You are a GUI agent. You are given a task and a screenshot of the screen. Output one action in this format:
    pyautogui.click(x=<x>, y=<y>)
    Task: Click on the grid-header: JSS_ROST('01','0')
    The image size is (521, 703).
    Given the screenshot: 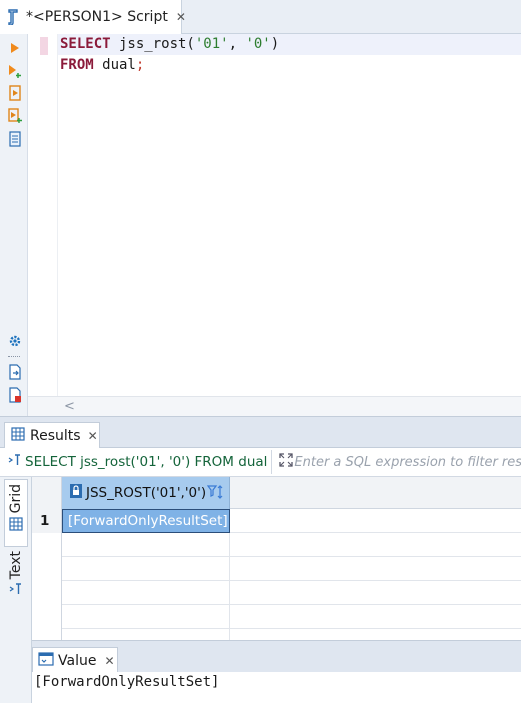 What is the action you would take?
    pyautogui.click(x=276, y=493)
    